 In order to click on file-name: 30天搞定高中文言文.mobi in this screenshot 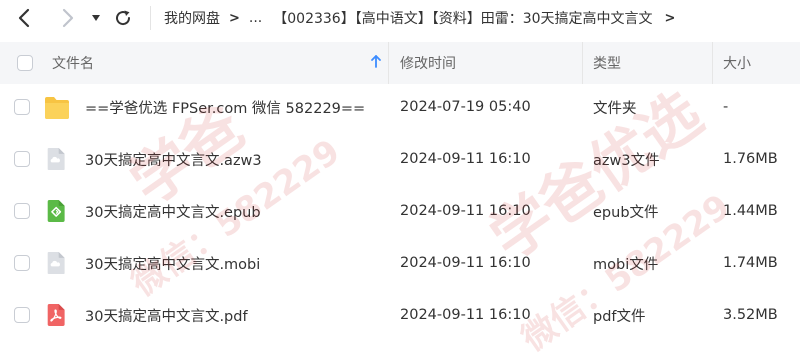, I will do `click(172, 263)`.